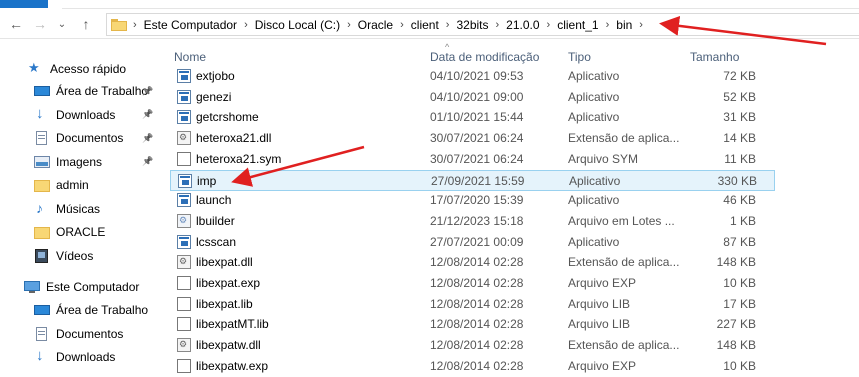 The height and width of the screenshot is (377, 859). I want to click on file-row: lcsscan 27/07/2021 00:09 Aplicativo 87 KB, so click(472, 242).